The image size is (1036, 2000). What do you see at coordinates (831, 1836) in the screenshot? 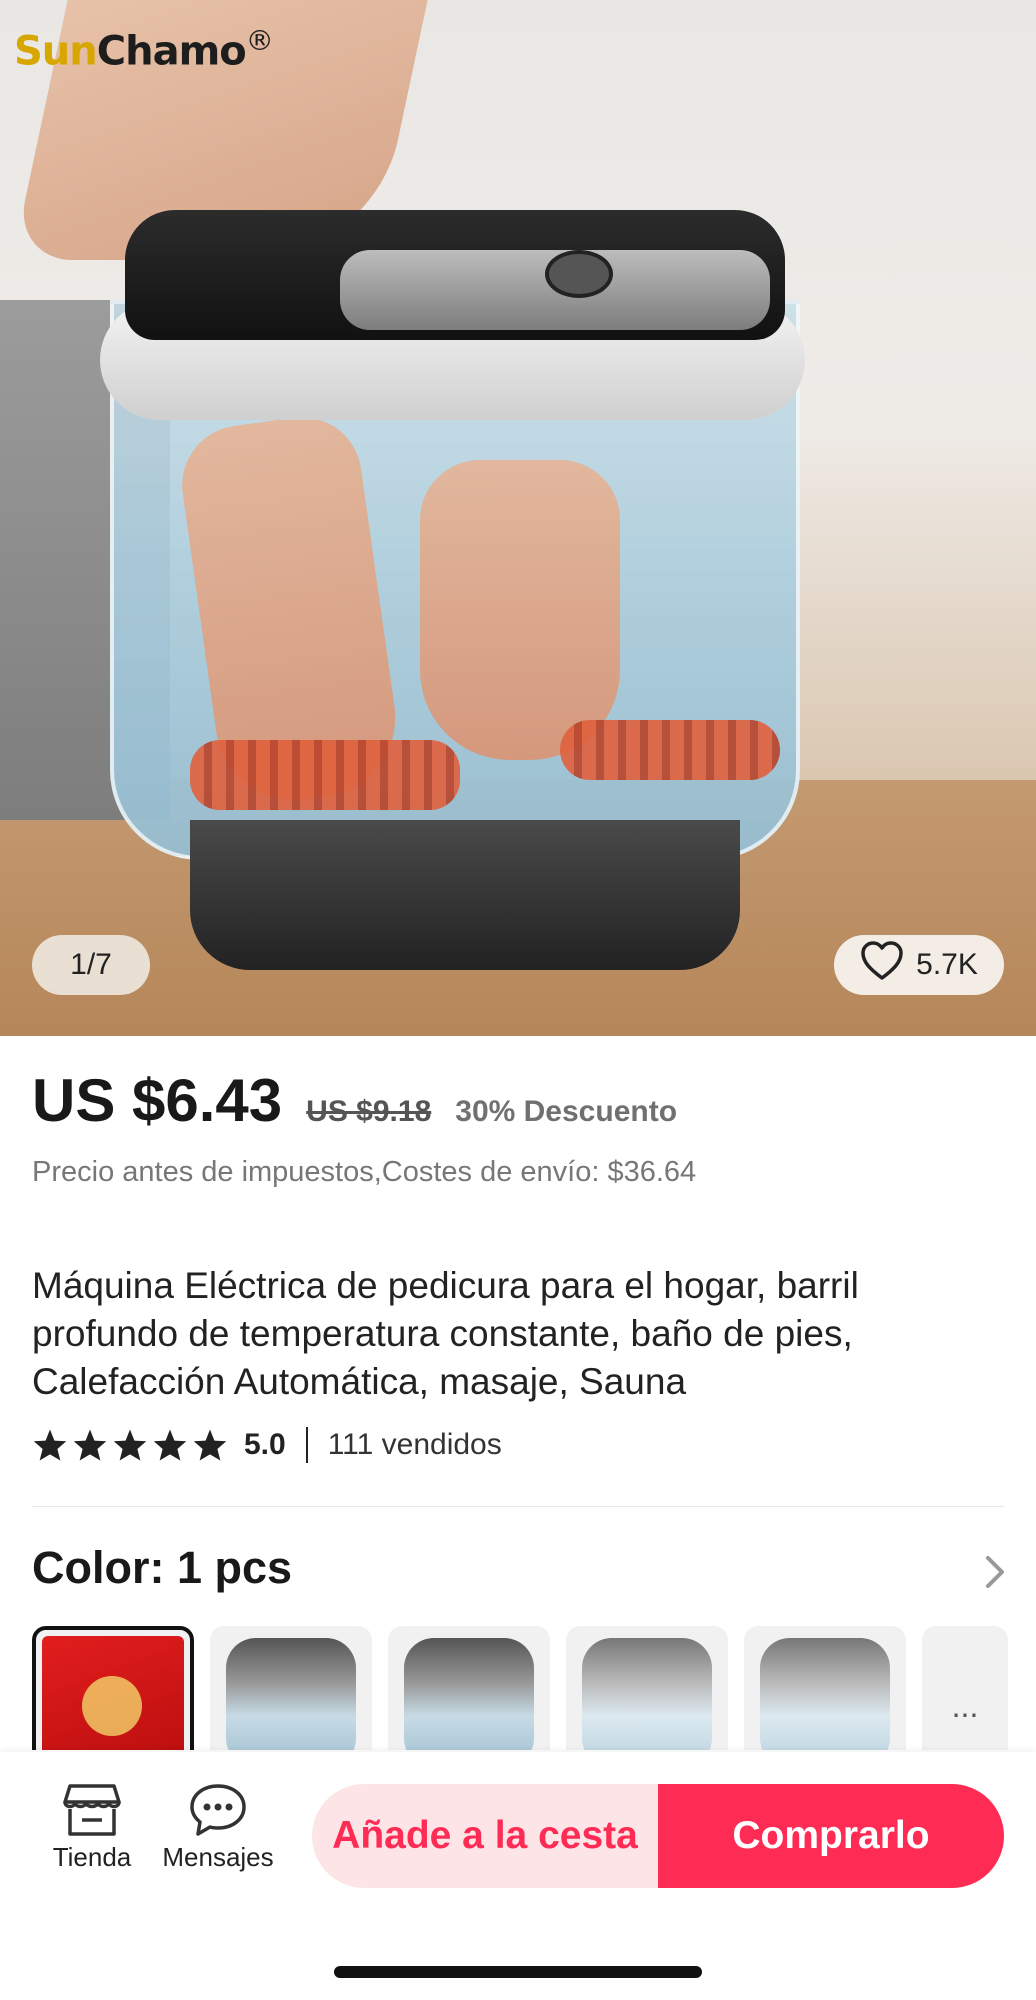
I see `buy-now-button: Comprarlo` at bounding box center [831, 1836].